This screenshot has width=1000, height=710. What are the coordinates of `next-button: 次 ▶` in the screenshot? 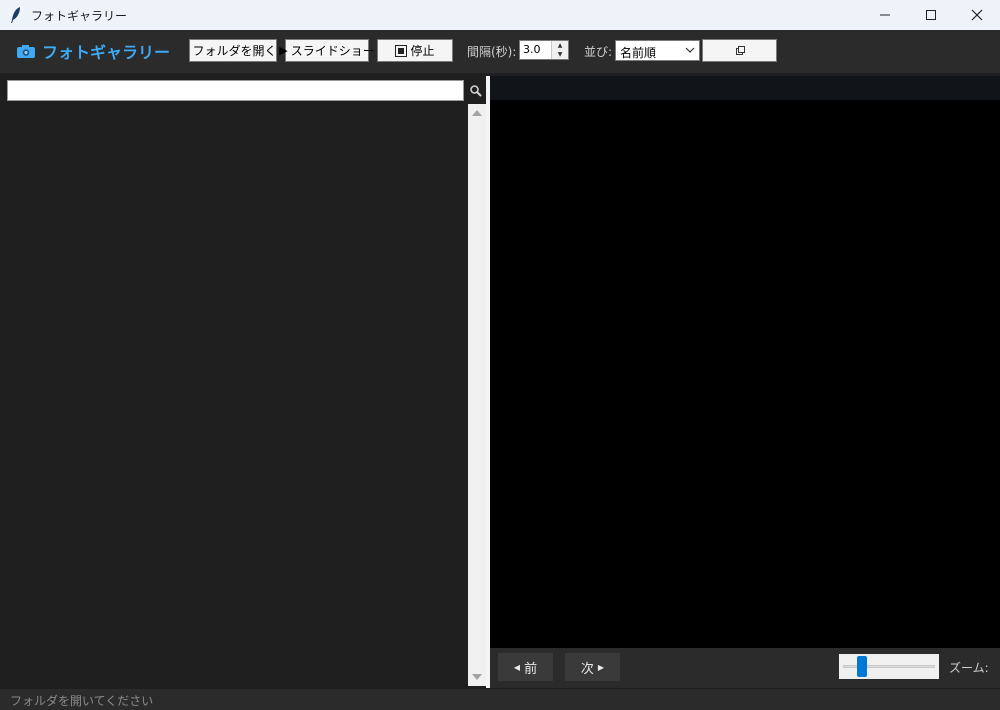 It's located at (592, 667).